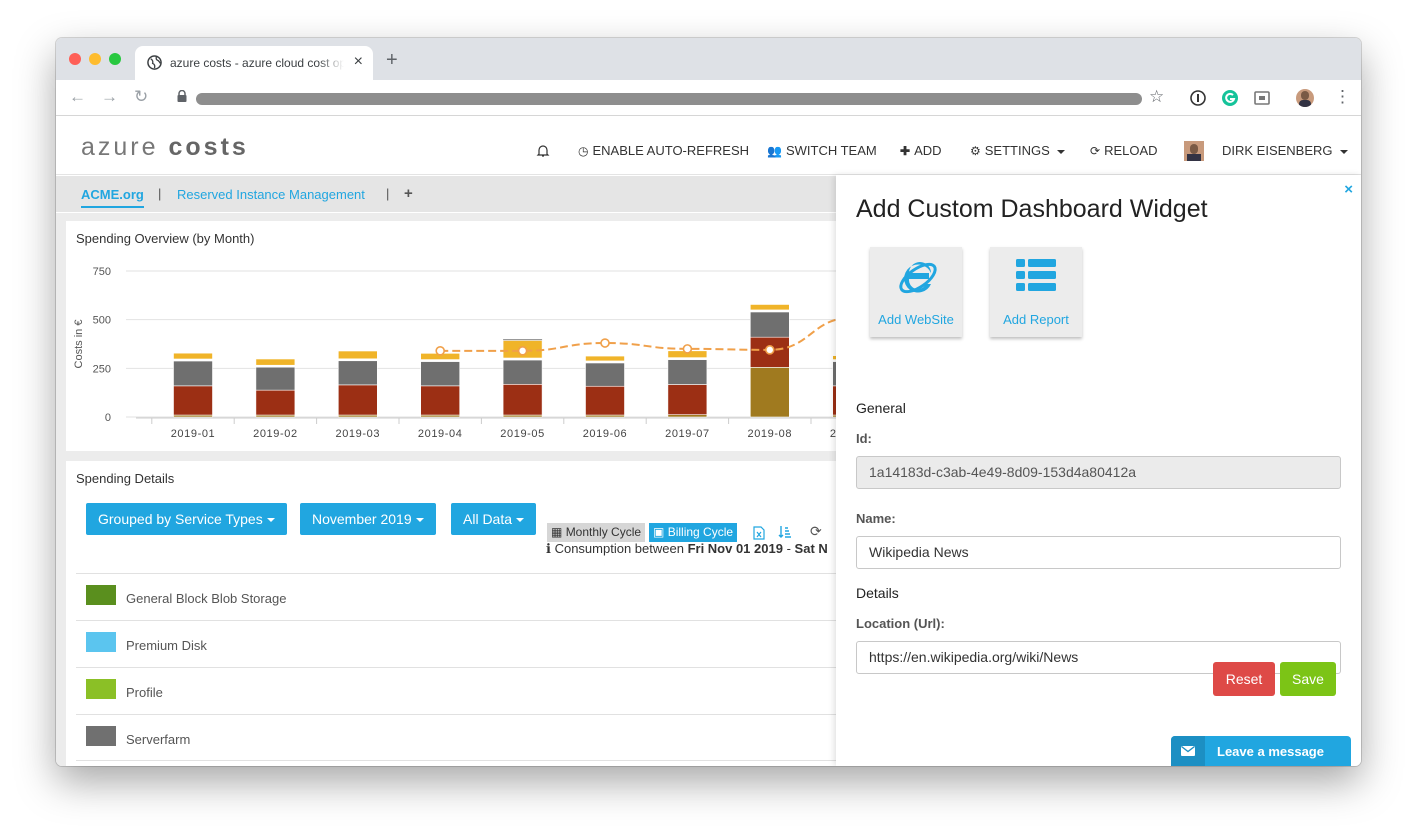  Describe the element at coordinates (975, 151) in the screenshot. I see `gears-icon: ⚙` at that location.